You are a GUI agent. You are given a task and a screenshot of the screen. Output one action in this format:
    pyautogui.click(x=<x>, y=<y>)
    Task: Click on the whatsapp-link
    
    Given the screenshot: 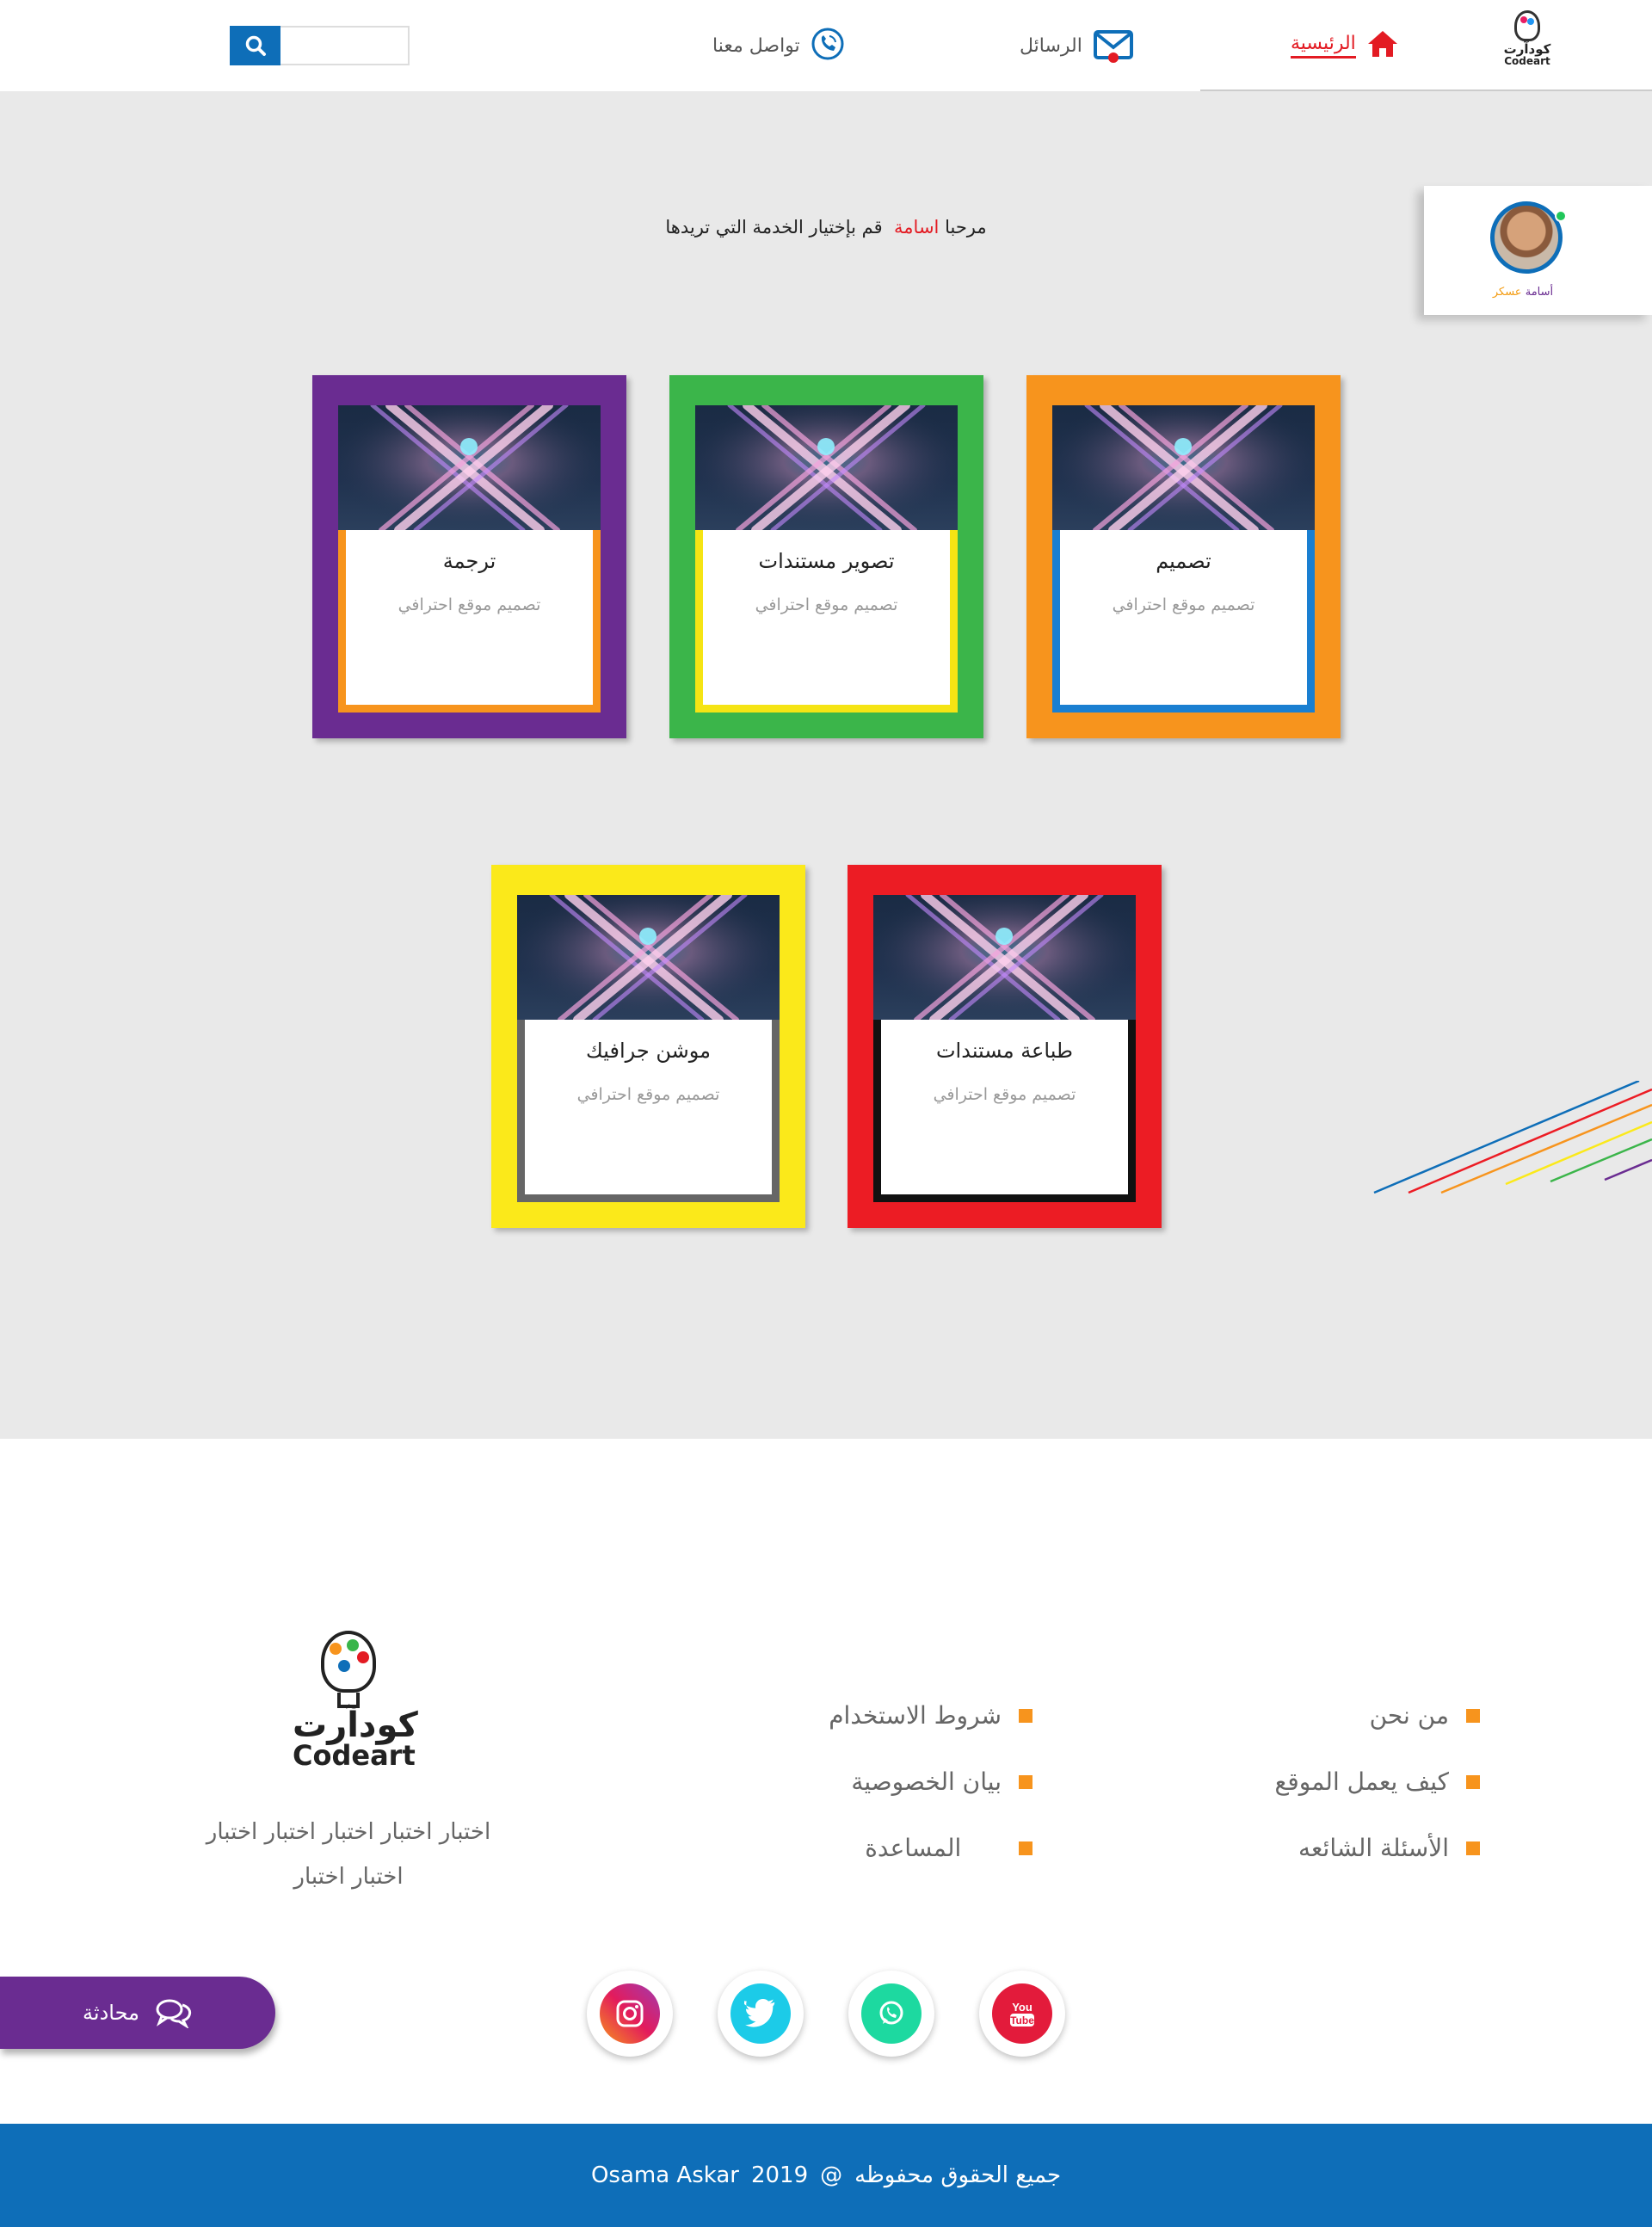 What is the action you would take?
    pyautogui.click(x=891, y=2014)
    